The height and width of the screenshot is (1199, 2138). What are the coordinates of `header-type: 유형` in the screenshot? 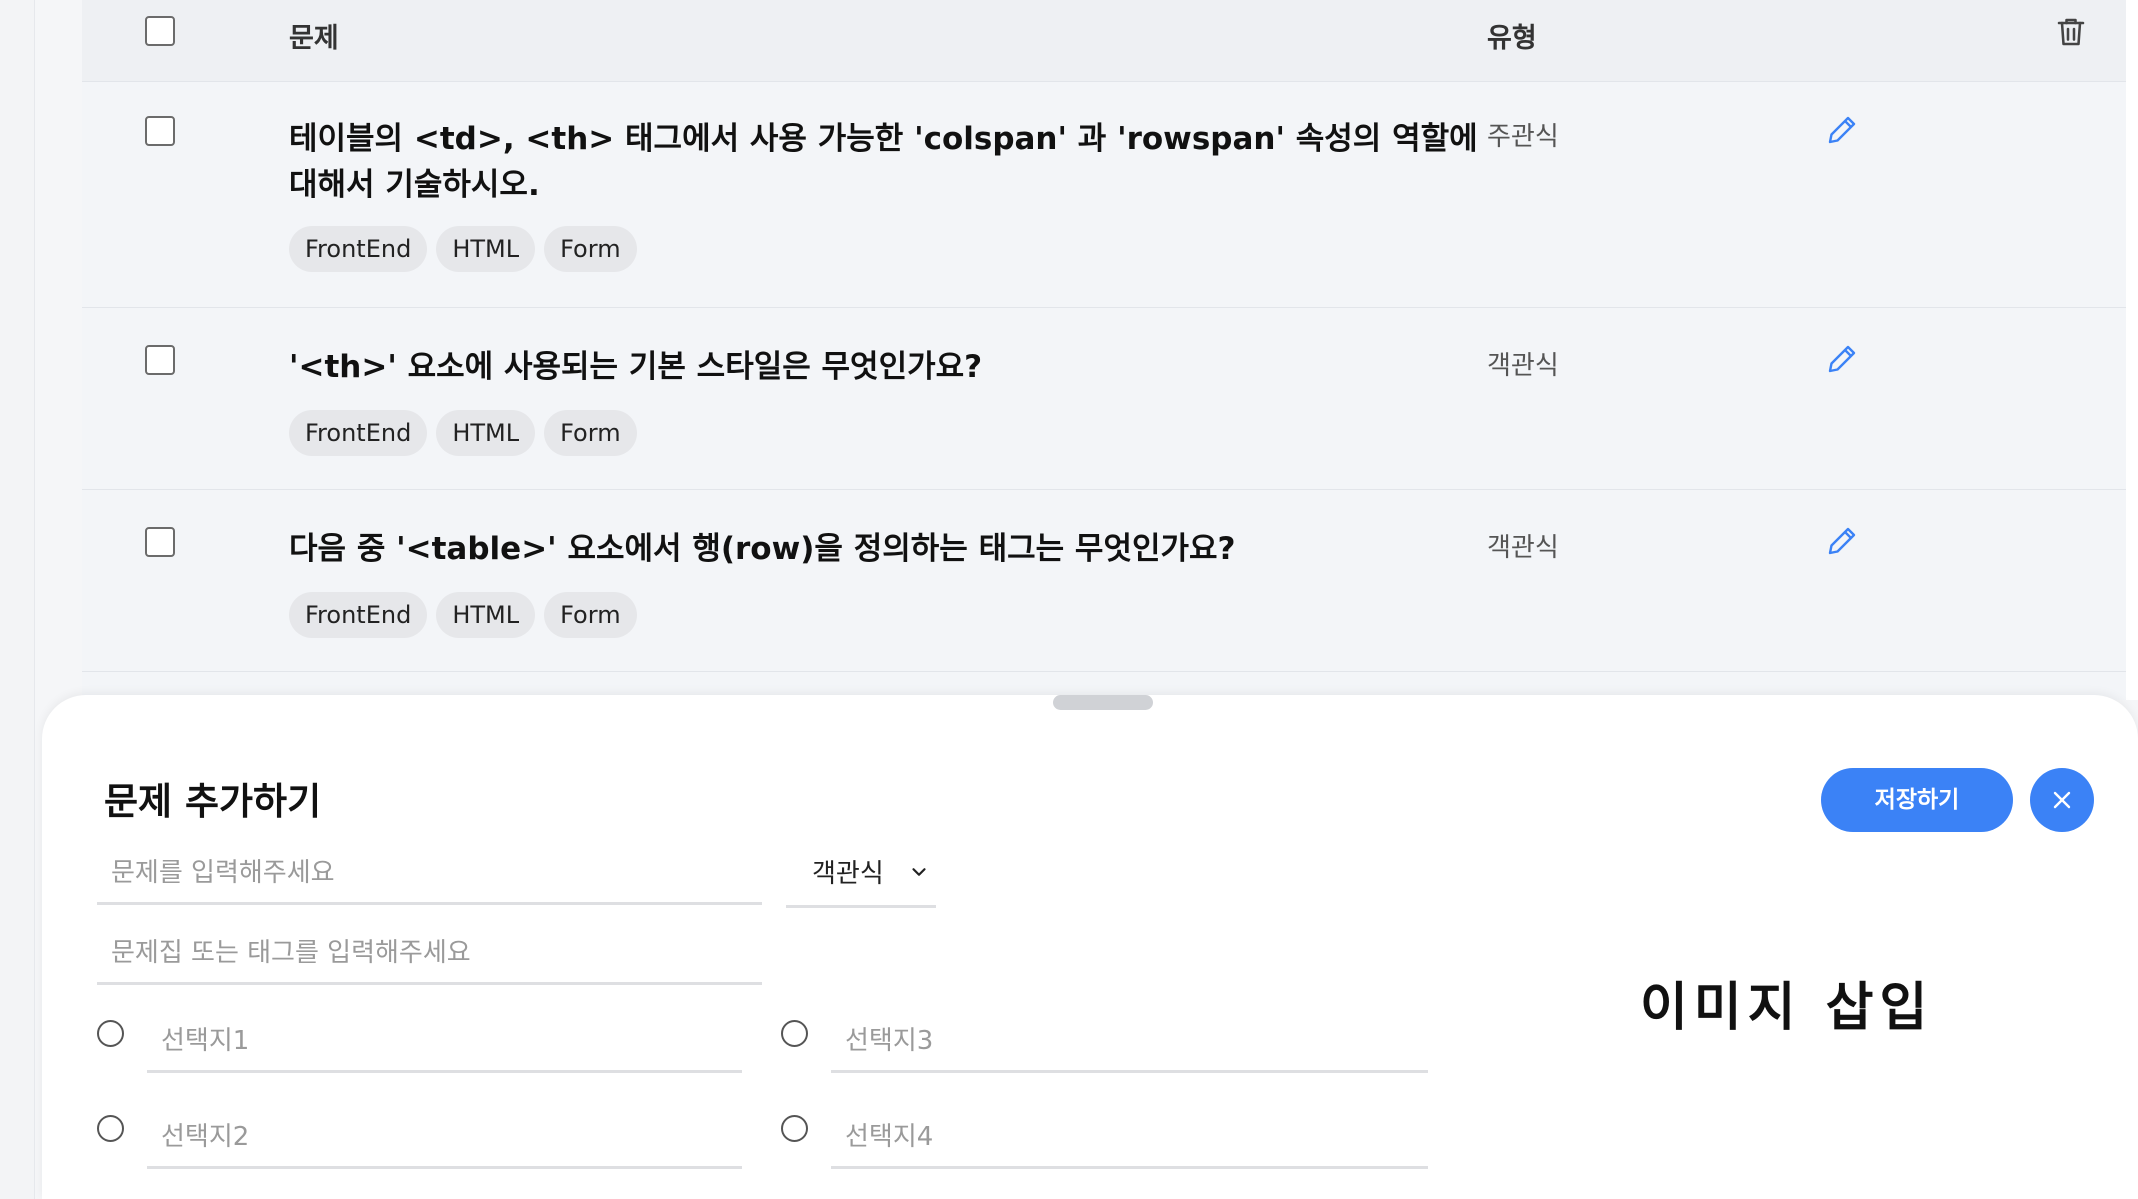 It's located at (1512, 38).